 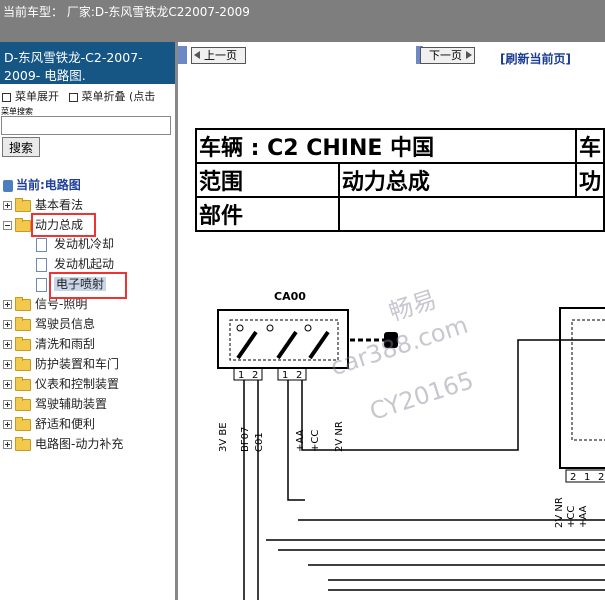 What do you see at coordinates (119, 96) in the screenshot?
I see `collapse-menu-link: 菜单折叠 (点击` at bounding box center [119, 96].